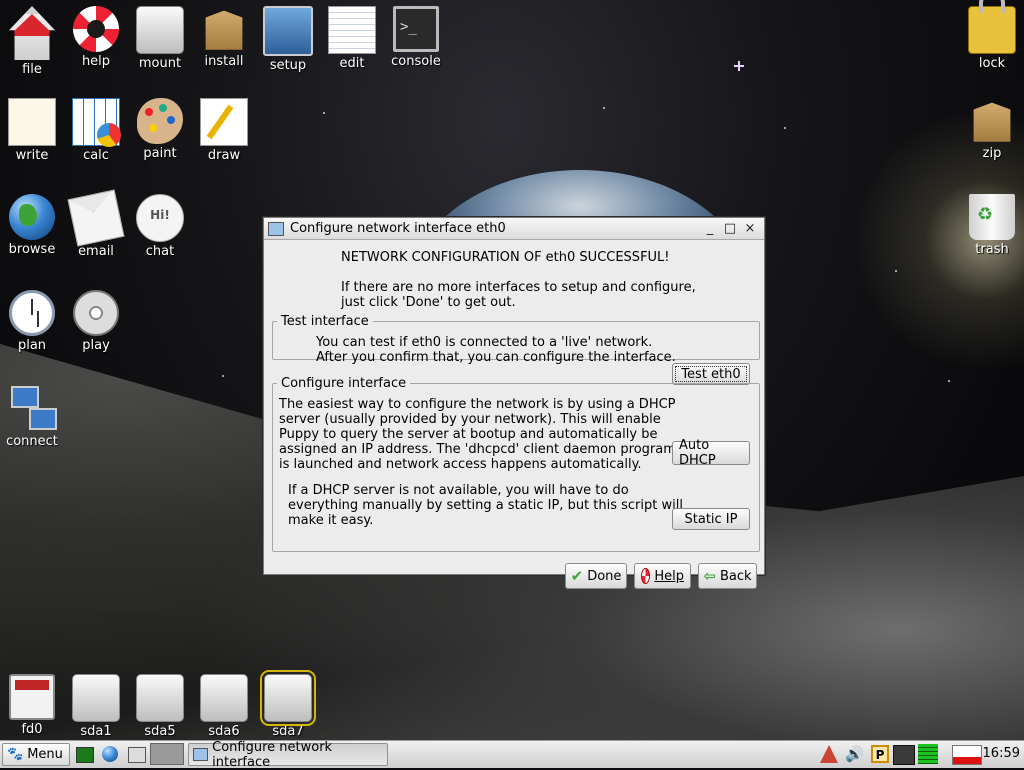  What do you see at coordinates (160, 218) in the screenshot?
I see `speech-bubble-icon: Hi!` at bounding box center [160, 218].